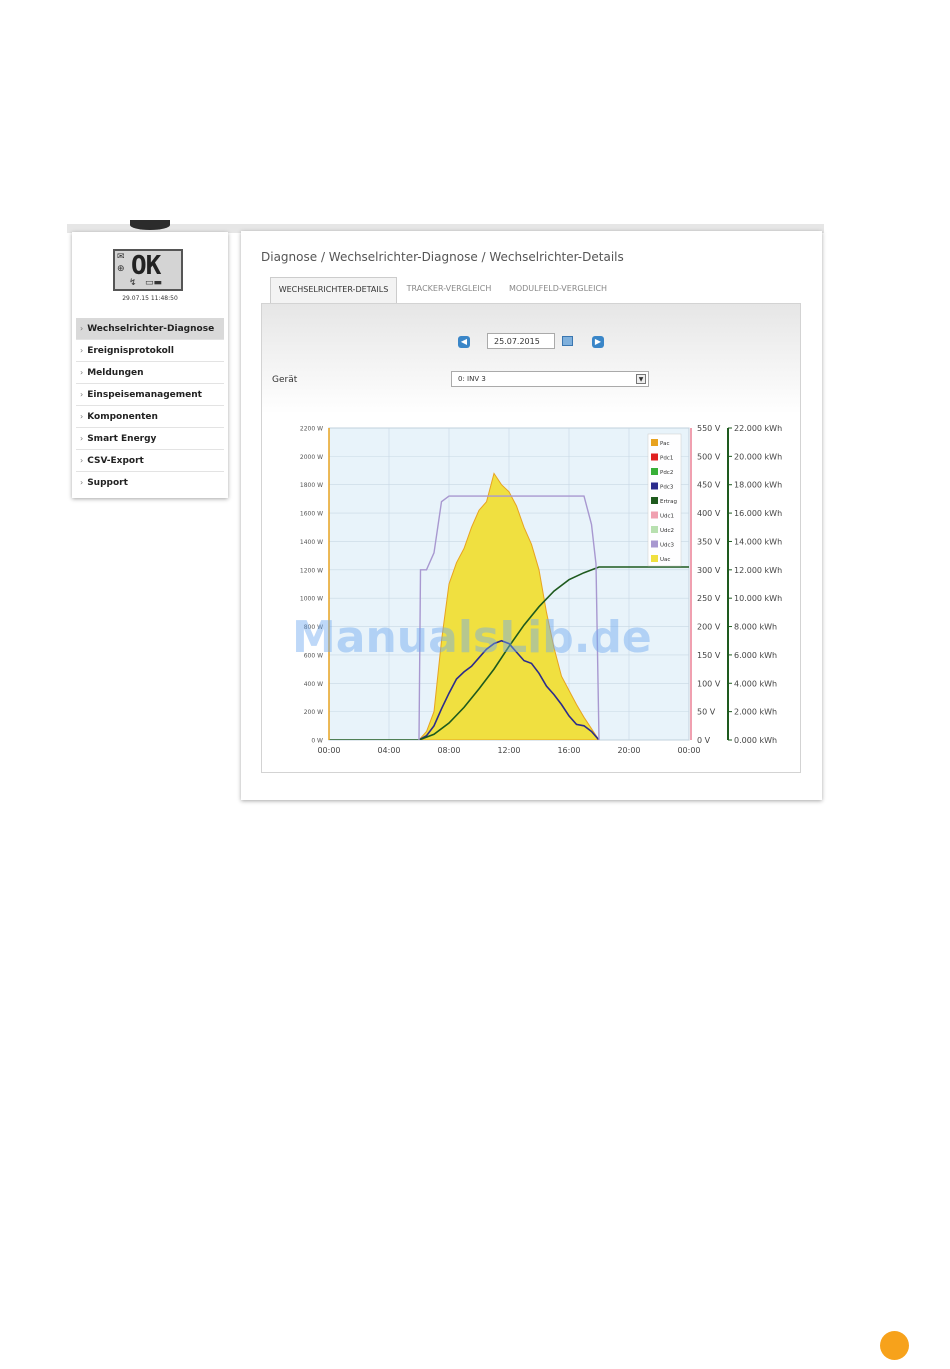 This screenshot has height=1369, width=950. I want to click on previous-day-button: ◀, so click(464, 342).